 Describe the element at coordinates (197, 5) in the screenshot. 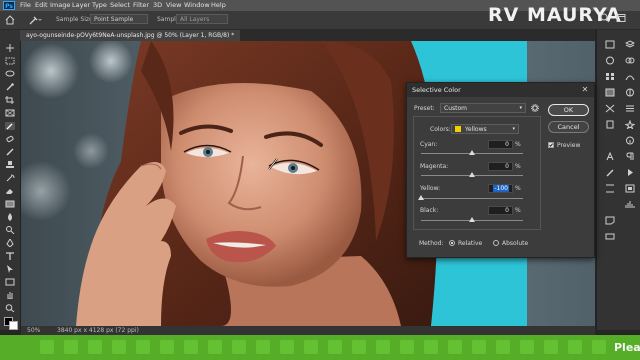

I see `menu-window: Window` at that location.